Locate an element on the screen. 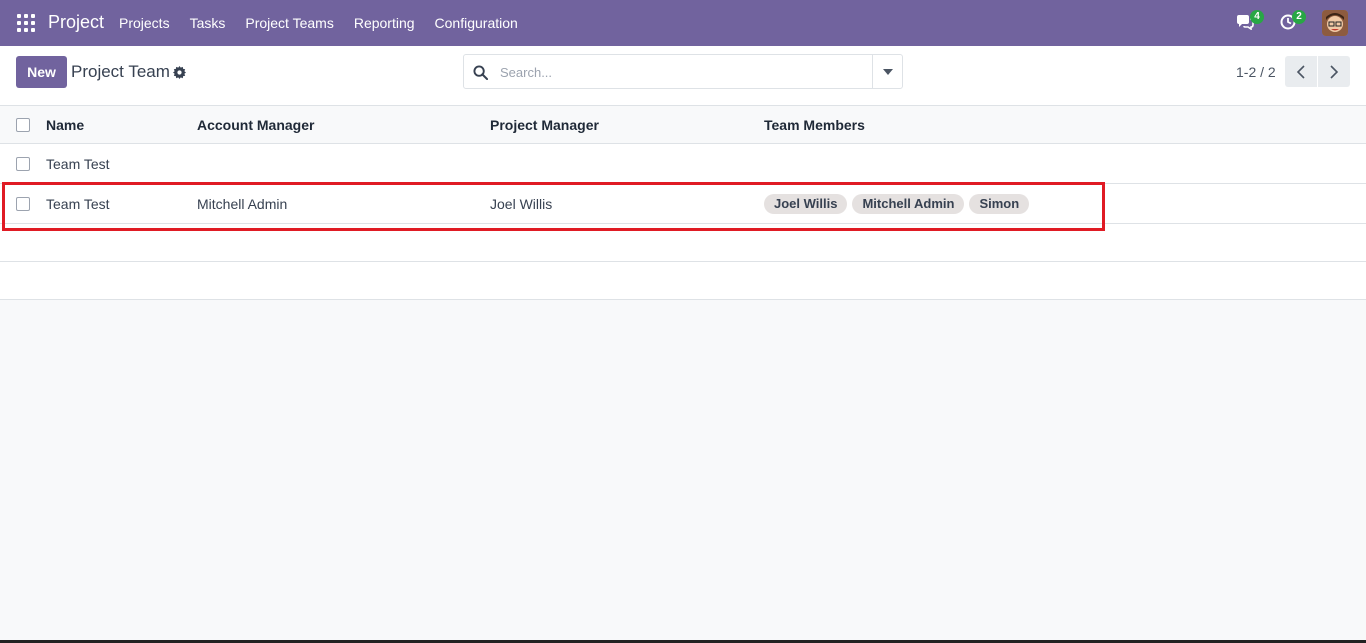 The height and width of the screenshot is (643, 1366). team-member-tag: Joel Willis is located at coordinates (806, 203).